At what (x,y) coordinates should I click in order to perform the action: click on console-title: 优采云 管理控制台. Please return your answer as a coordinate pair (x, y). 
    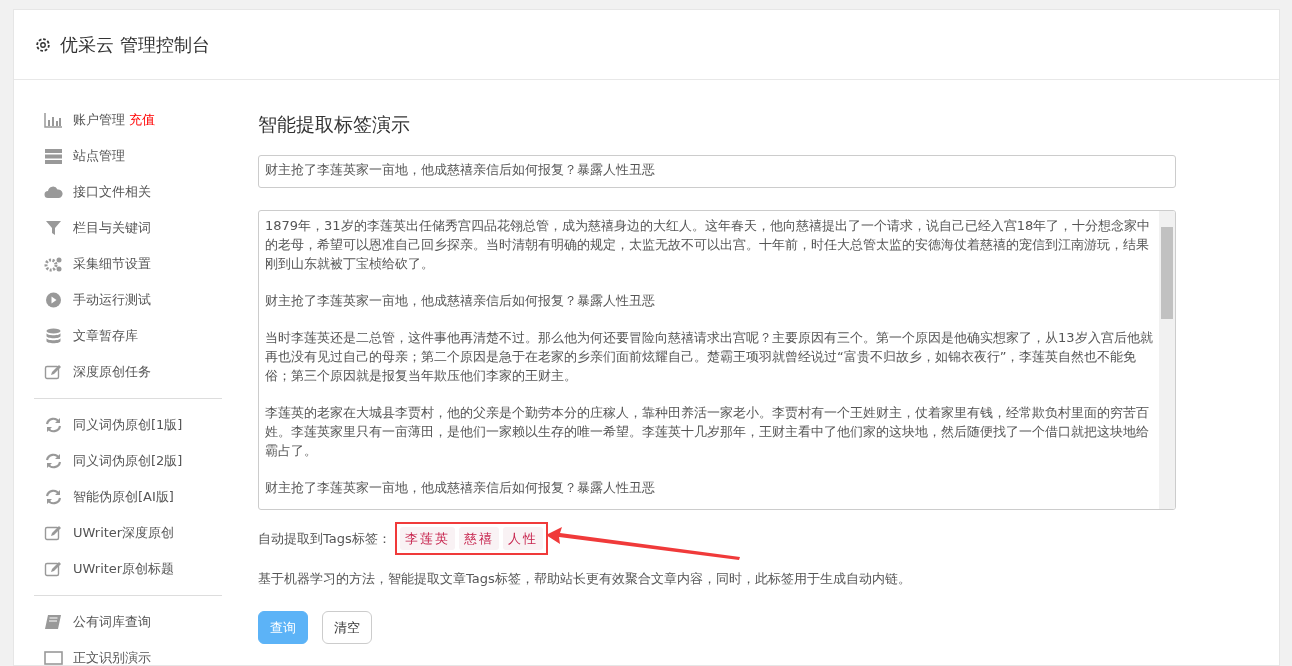
    Looking at the image, I should click on (135, 45).